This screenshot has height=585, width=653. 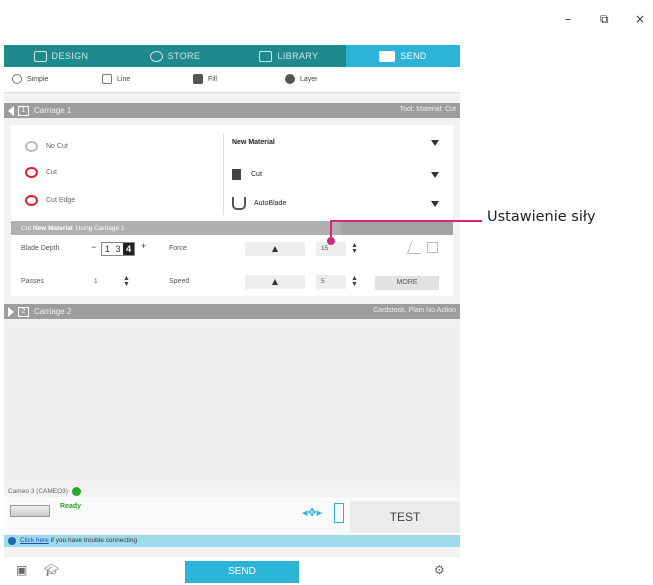 I want to click on carriage-1-header: 1 Carriage 1 Tool: Material: Cut, so click(x=232, y=110).